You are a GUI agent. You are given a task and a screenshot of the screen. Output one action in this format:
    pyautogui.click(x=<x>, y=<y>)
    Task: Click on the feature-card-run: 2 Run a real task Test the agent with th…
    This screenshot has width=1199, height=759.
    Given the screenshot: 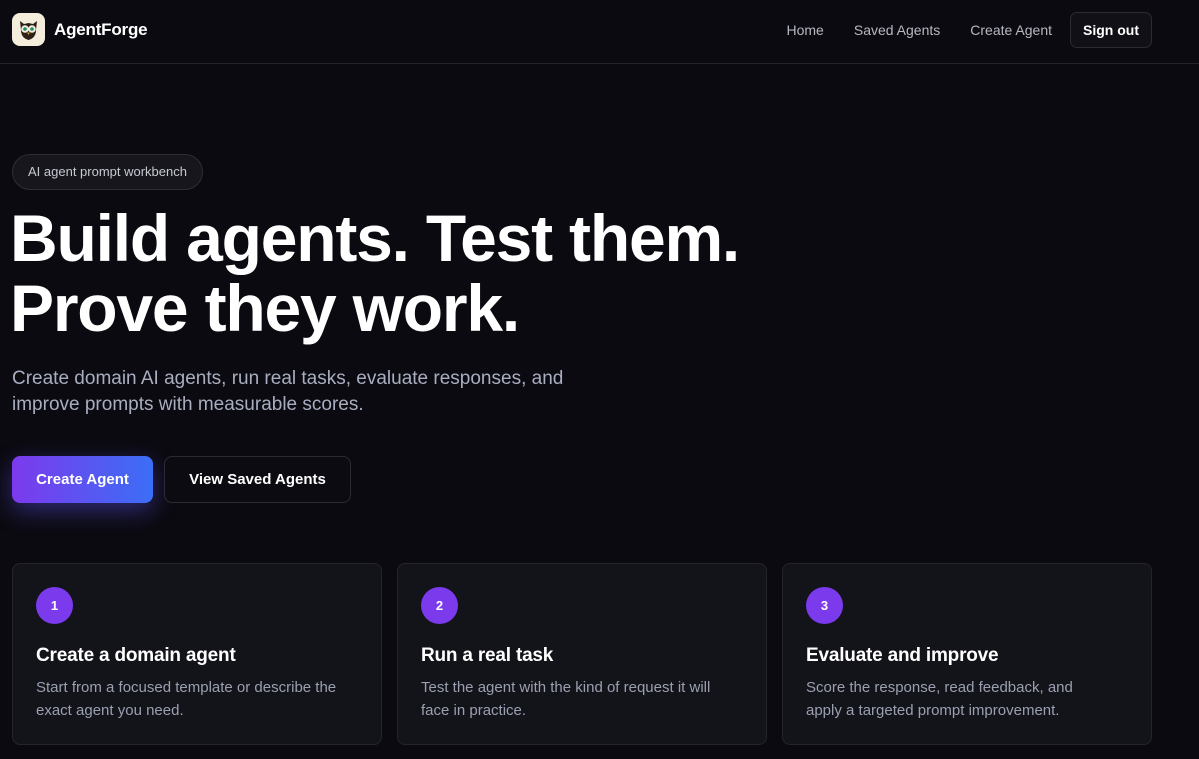 What is the action you would take?
    pyautogui.click(x=582, y=654)
    